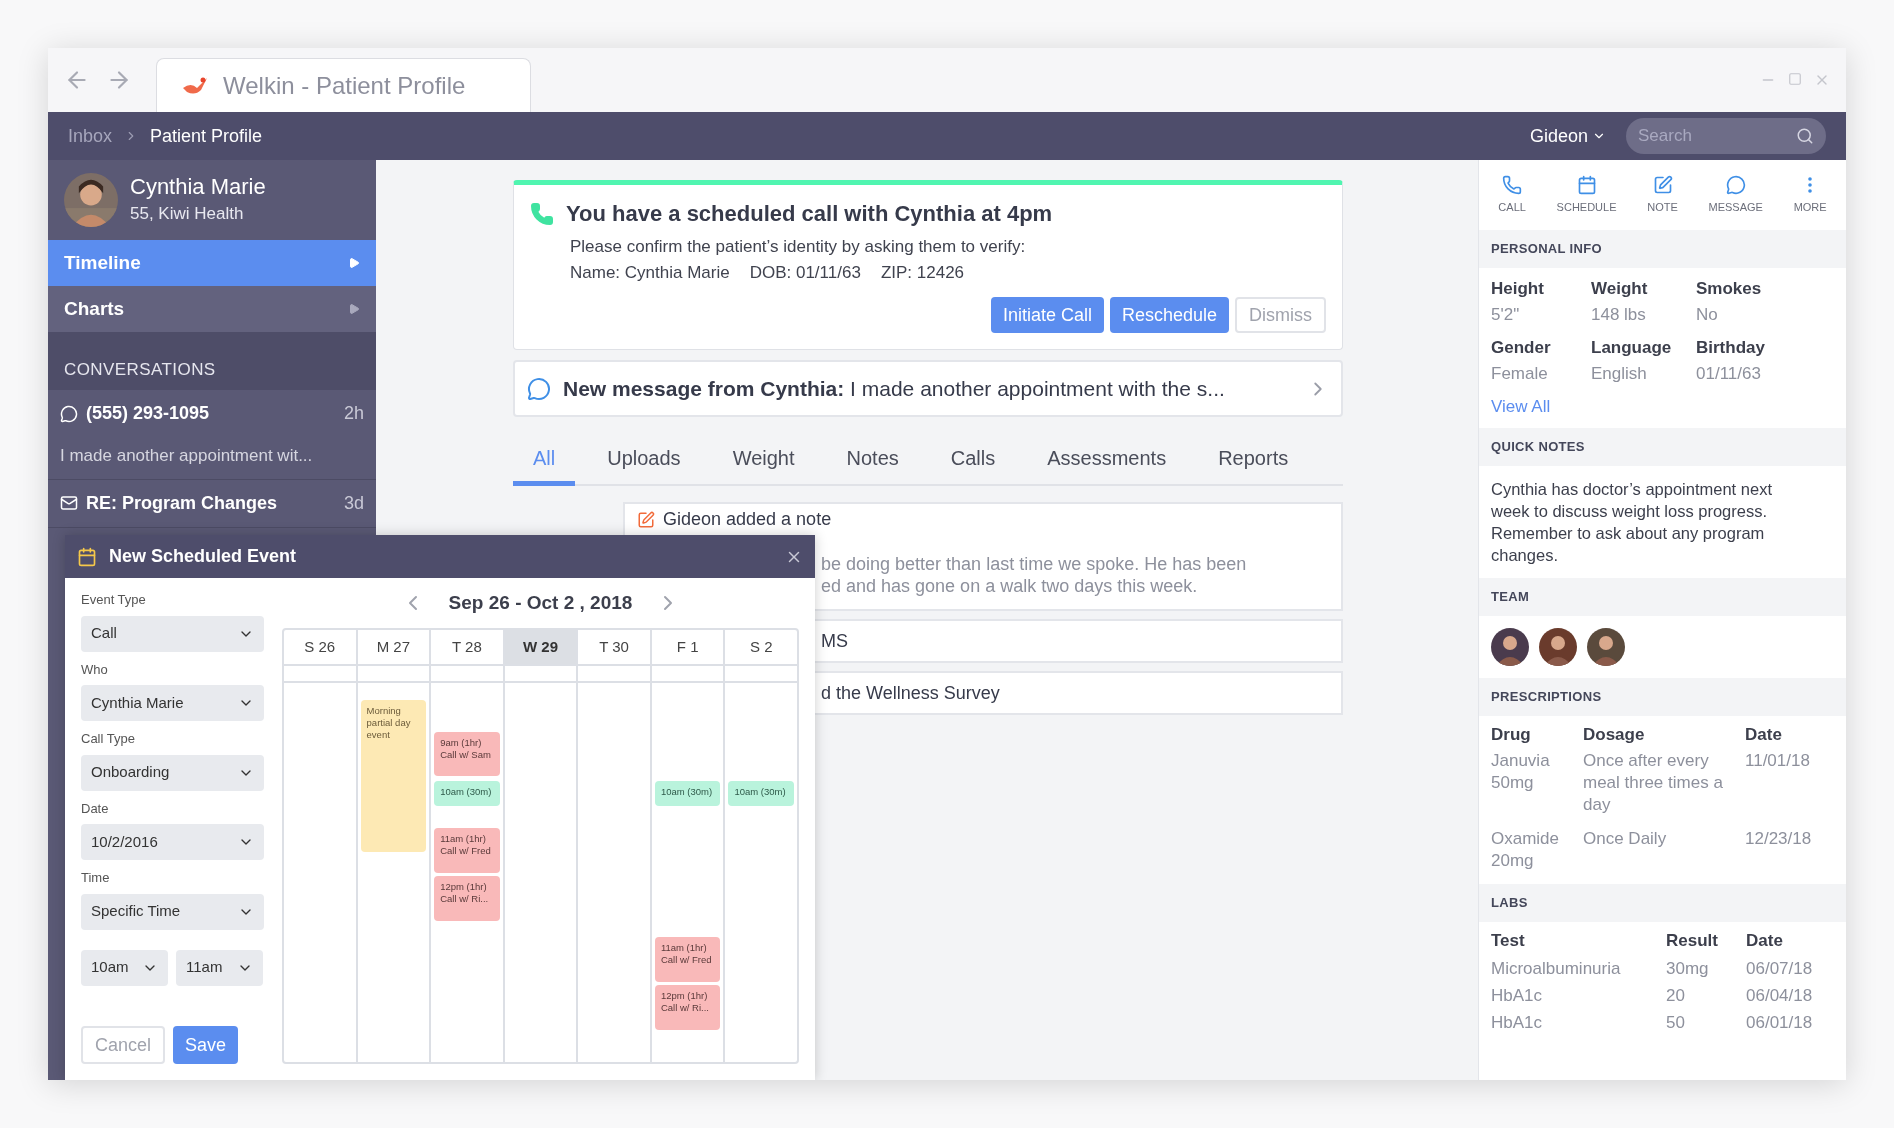 This screenshot has height=1128, width=1894. What do you see at coordinates (187, 214) in the screenshot?
I see `patient-details: 55, Kiwi Health` at bounding box center [187, 214].